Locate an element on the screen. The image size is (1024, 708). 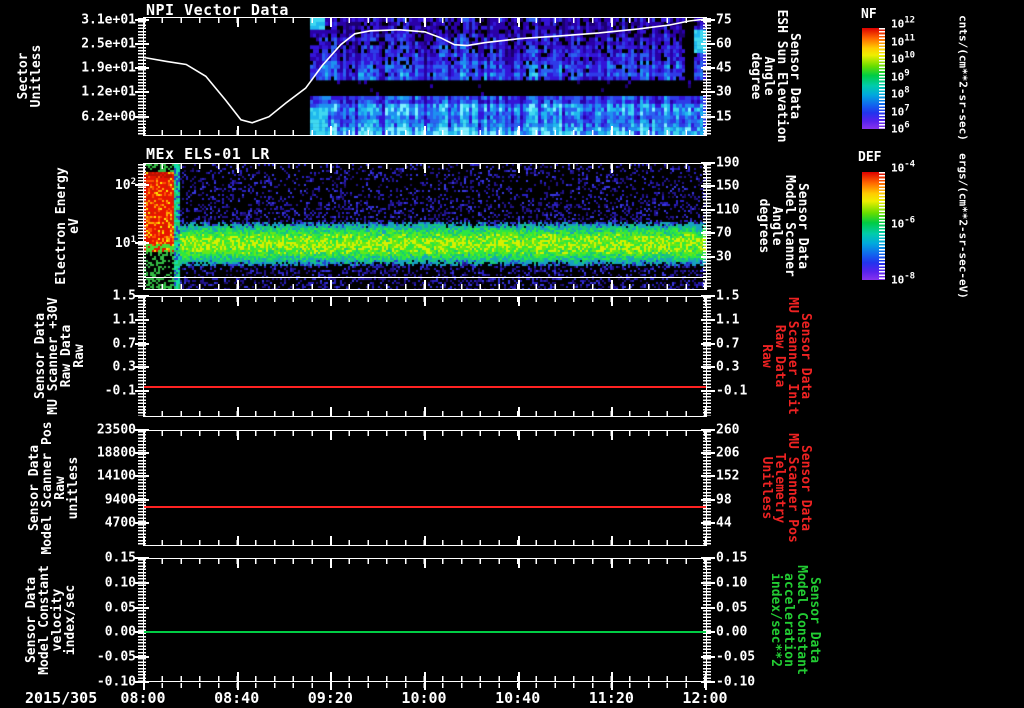
axis-label-right: Sensor Data MU Scanner Init Raw Data Raw is located at coordinates (786, 356).